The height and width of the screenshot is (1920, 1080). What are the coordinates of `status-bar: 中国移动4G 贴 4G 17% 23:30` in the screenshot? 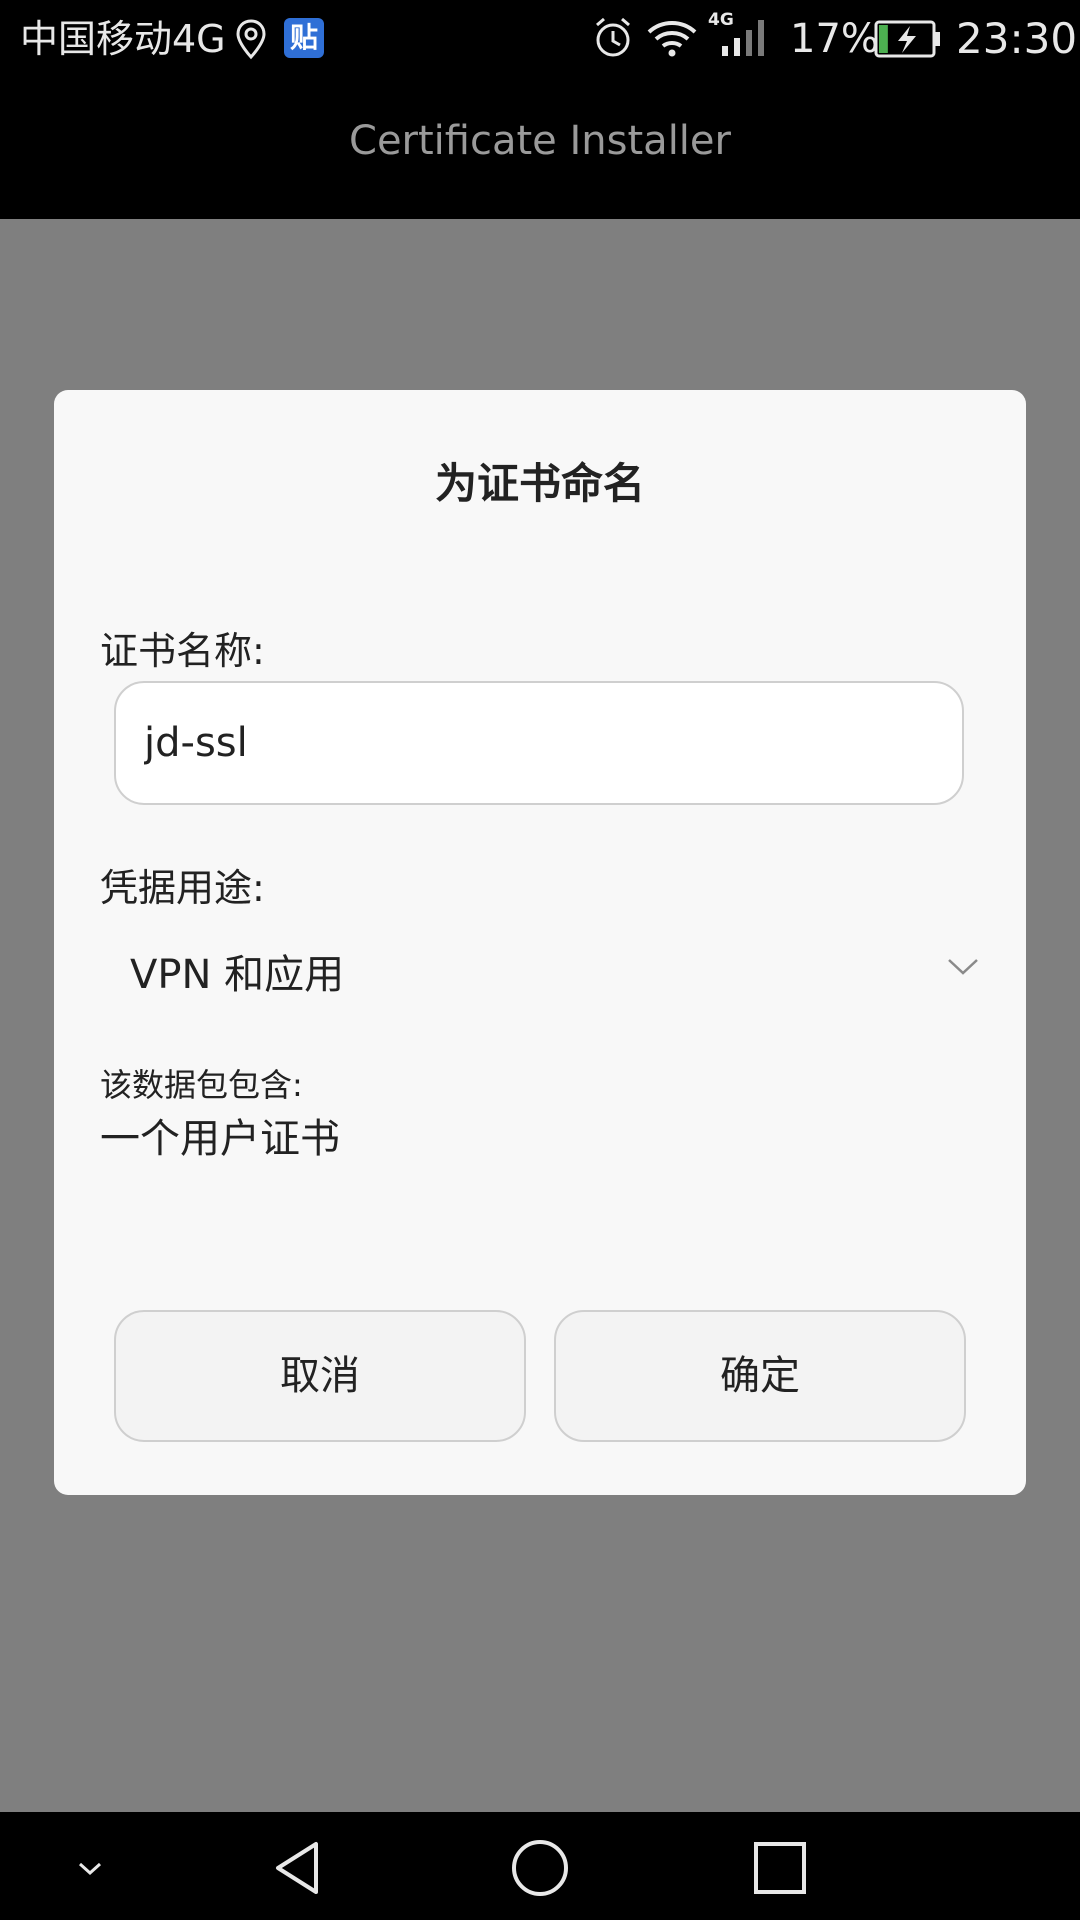 It's located at (540, 39).